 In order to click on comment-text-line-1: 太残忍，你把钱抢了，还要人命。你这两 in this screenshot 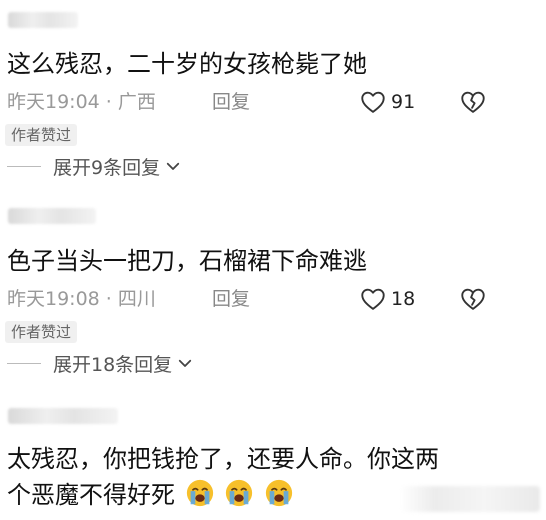, I will do `click(223, 459)`.